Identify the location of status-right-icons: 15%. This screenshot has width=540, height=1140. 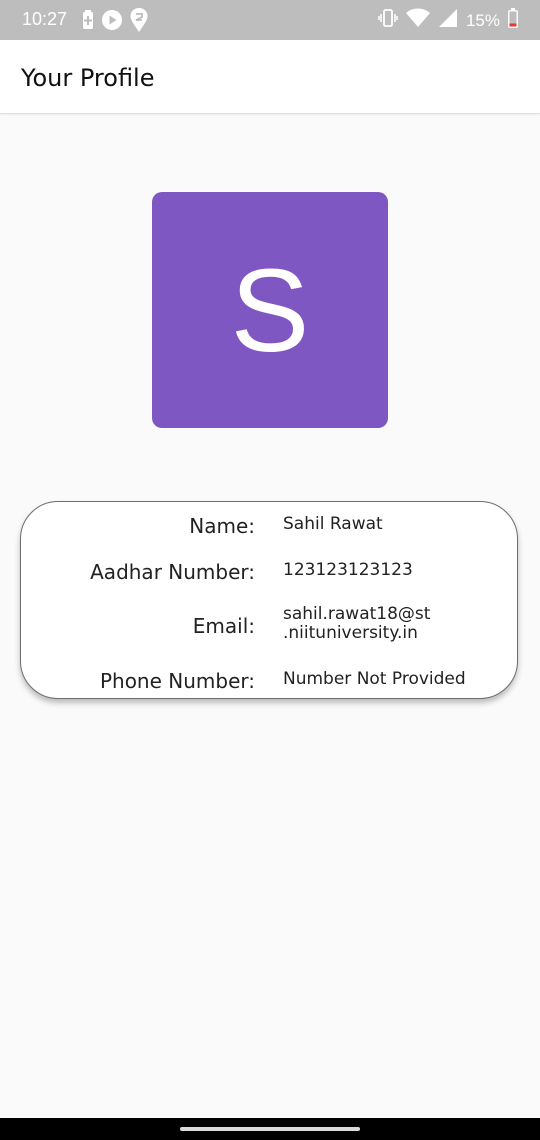
(448, 20).